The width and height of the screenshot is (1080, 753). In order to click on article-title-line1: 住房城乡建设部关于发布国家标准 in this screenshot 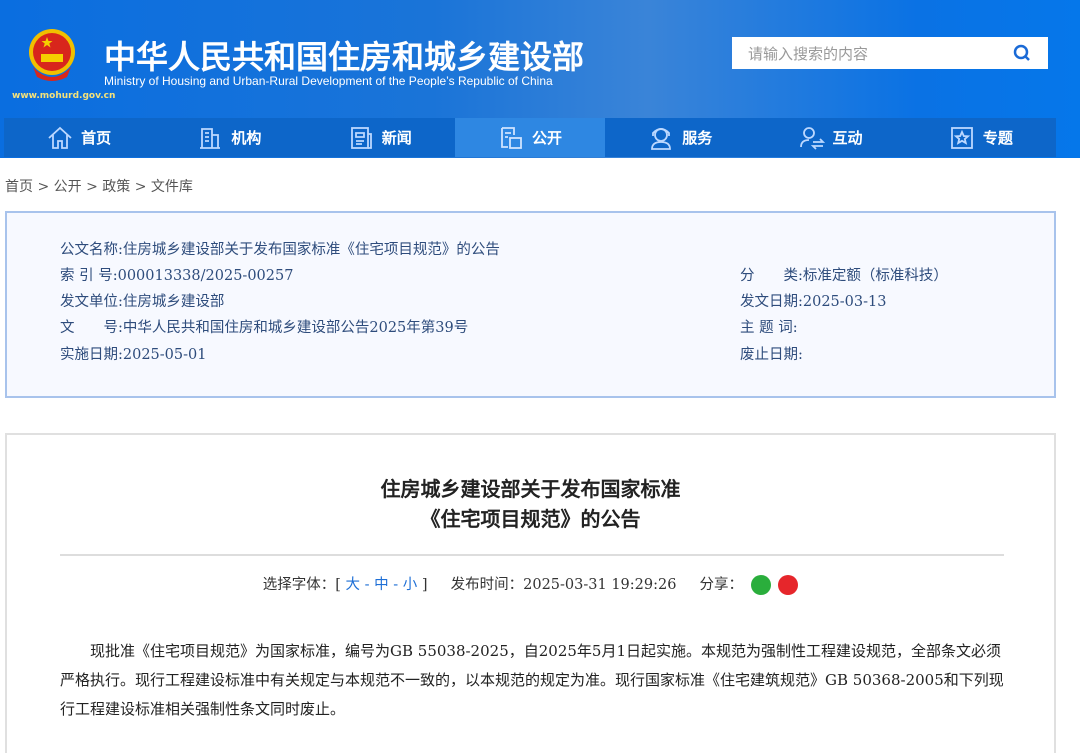, I will do `click(530, 489)`.